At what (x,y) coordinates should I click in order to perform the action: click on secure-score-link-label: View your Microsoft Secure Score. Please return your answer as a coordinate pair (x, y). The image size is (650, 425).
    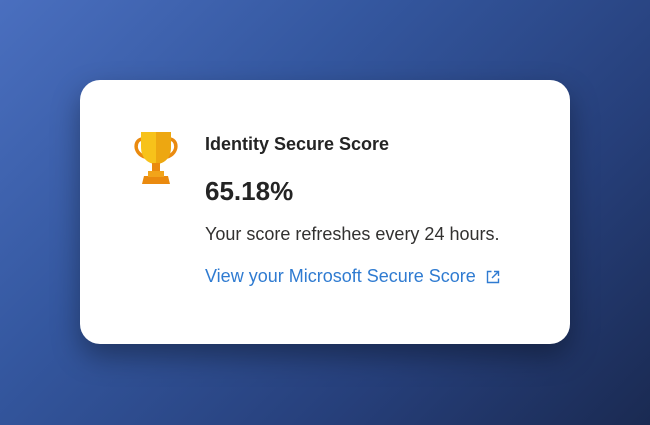
    Looking at the image, I should click on (340, 276).